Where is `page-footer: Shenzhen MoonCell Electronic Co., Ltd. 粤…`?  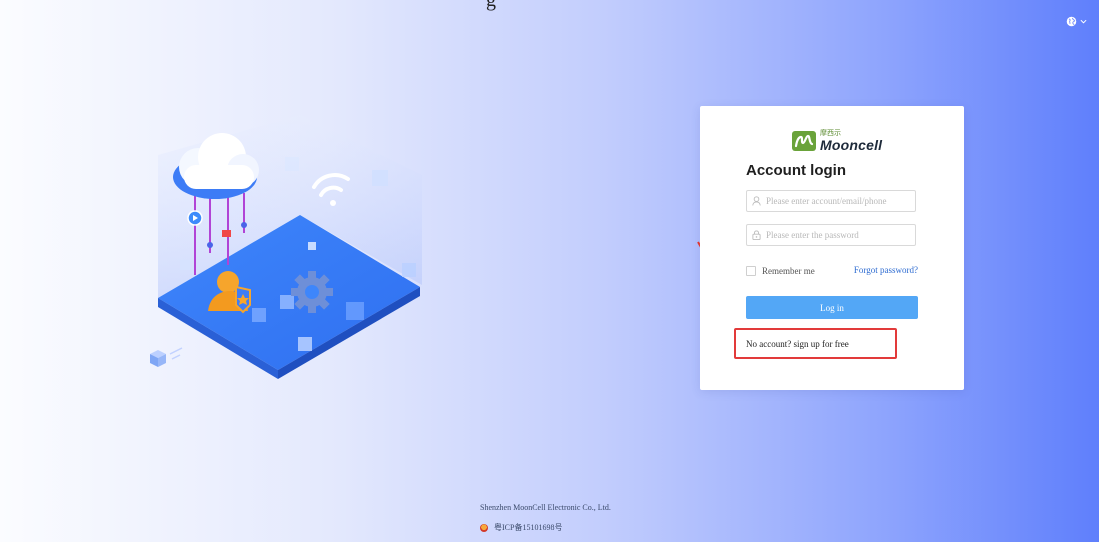
page-footer: Shenzhen MoonCell Electronic Co., Ltd. 粤… is located at coordinates (545, 518).